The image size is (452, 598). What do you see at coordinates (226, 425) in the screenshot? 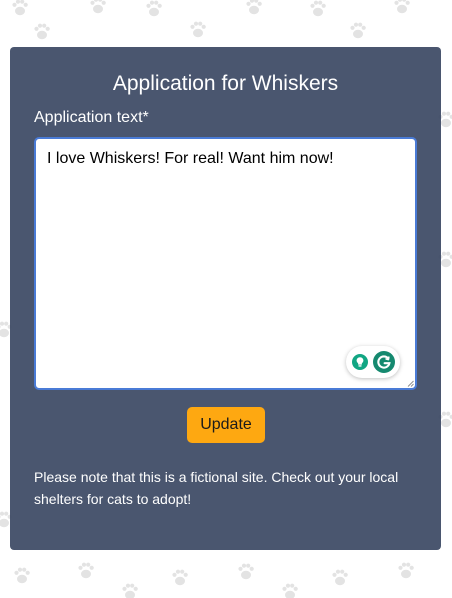
I see `update-button: Update` at bounding box center [226, 425].